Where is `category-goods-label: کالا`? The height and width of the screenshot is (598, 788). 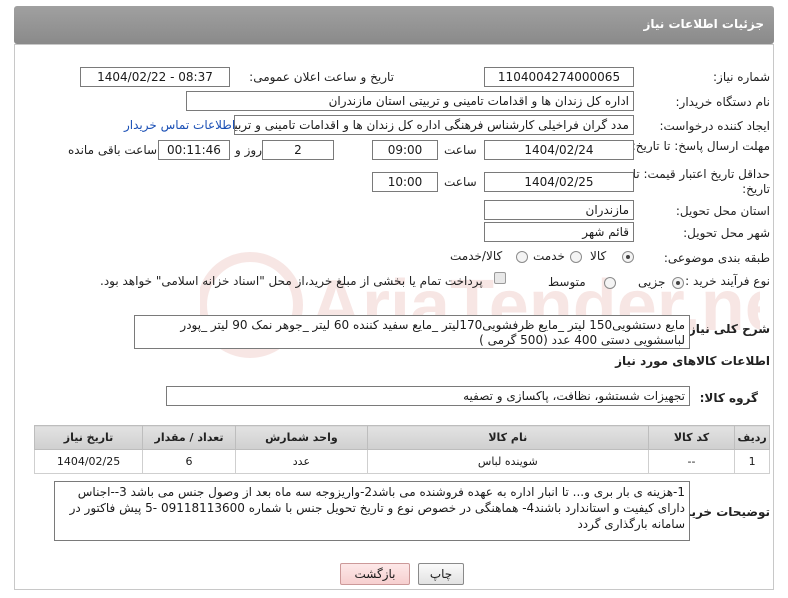
category-goods-label: کالا is located at coordinates (598, 256).